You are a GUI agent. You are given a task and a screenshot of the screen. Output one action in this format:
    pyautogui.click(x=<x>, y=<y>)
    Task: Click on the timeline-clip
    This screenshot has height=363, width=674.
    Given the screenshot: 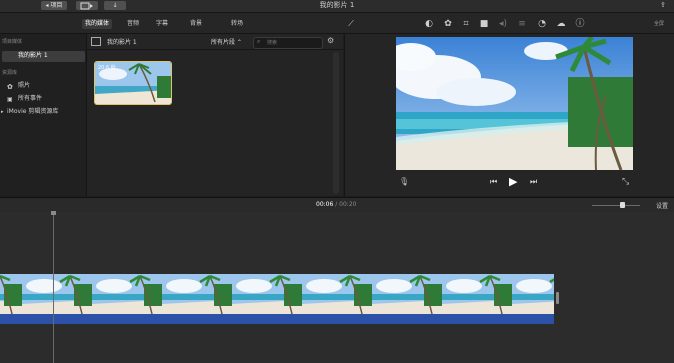 What is the action you would take?
    pyautogui.click(x=277, y=294)
    